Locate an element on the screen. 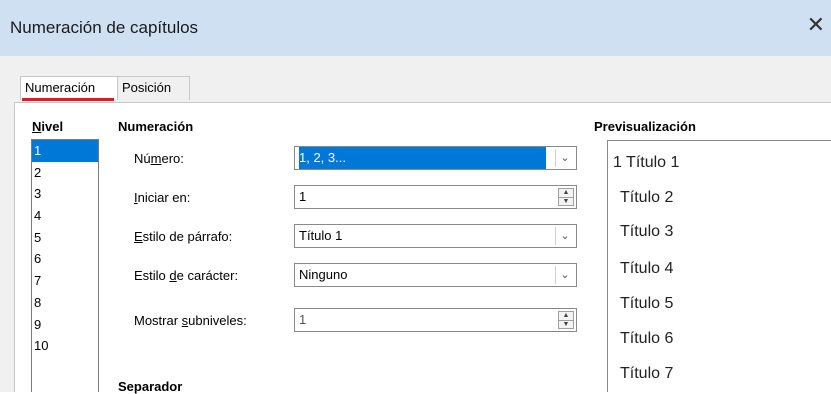 This screenshot has width=831, height=394. start-at-label-post: niciar en: is located at coordinates (164, 197).